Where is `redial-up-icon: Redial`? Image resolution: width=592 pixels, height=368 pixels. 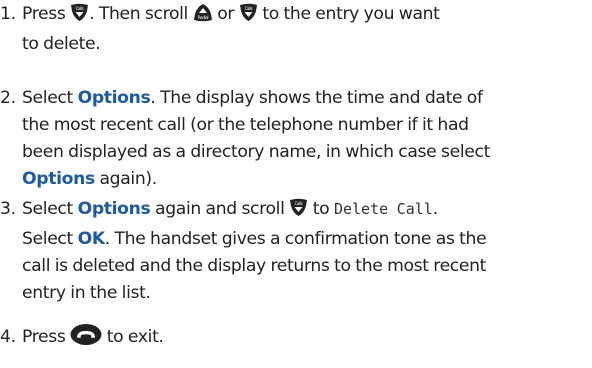 redial-up-icon: Redial is located at coordinates (203, 17).